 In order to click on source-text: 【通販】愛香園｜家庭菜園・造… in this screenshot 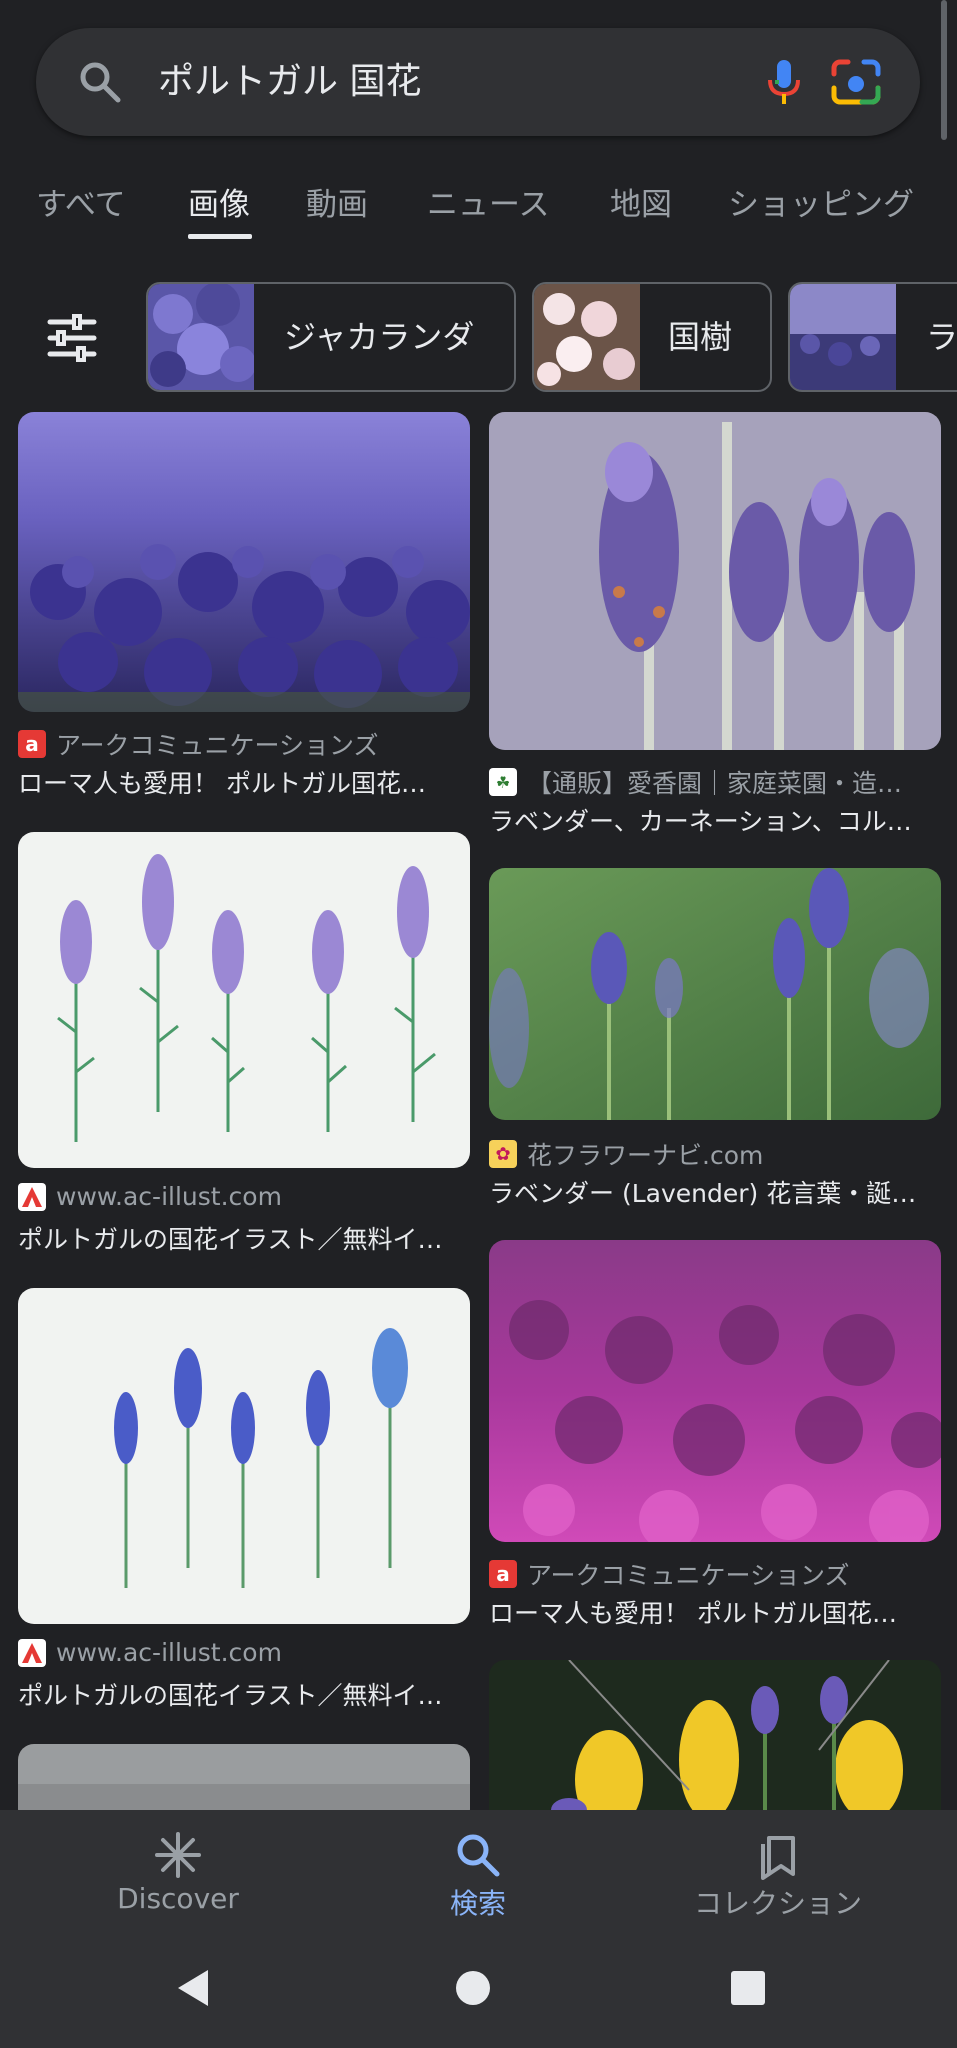, I will do `click(715, 783)`.